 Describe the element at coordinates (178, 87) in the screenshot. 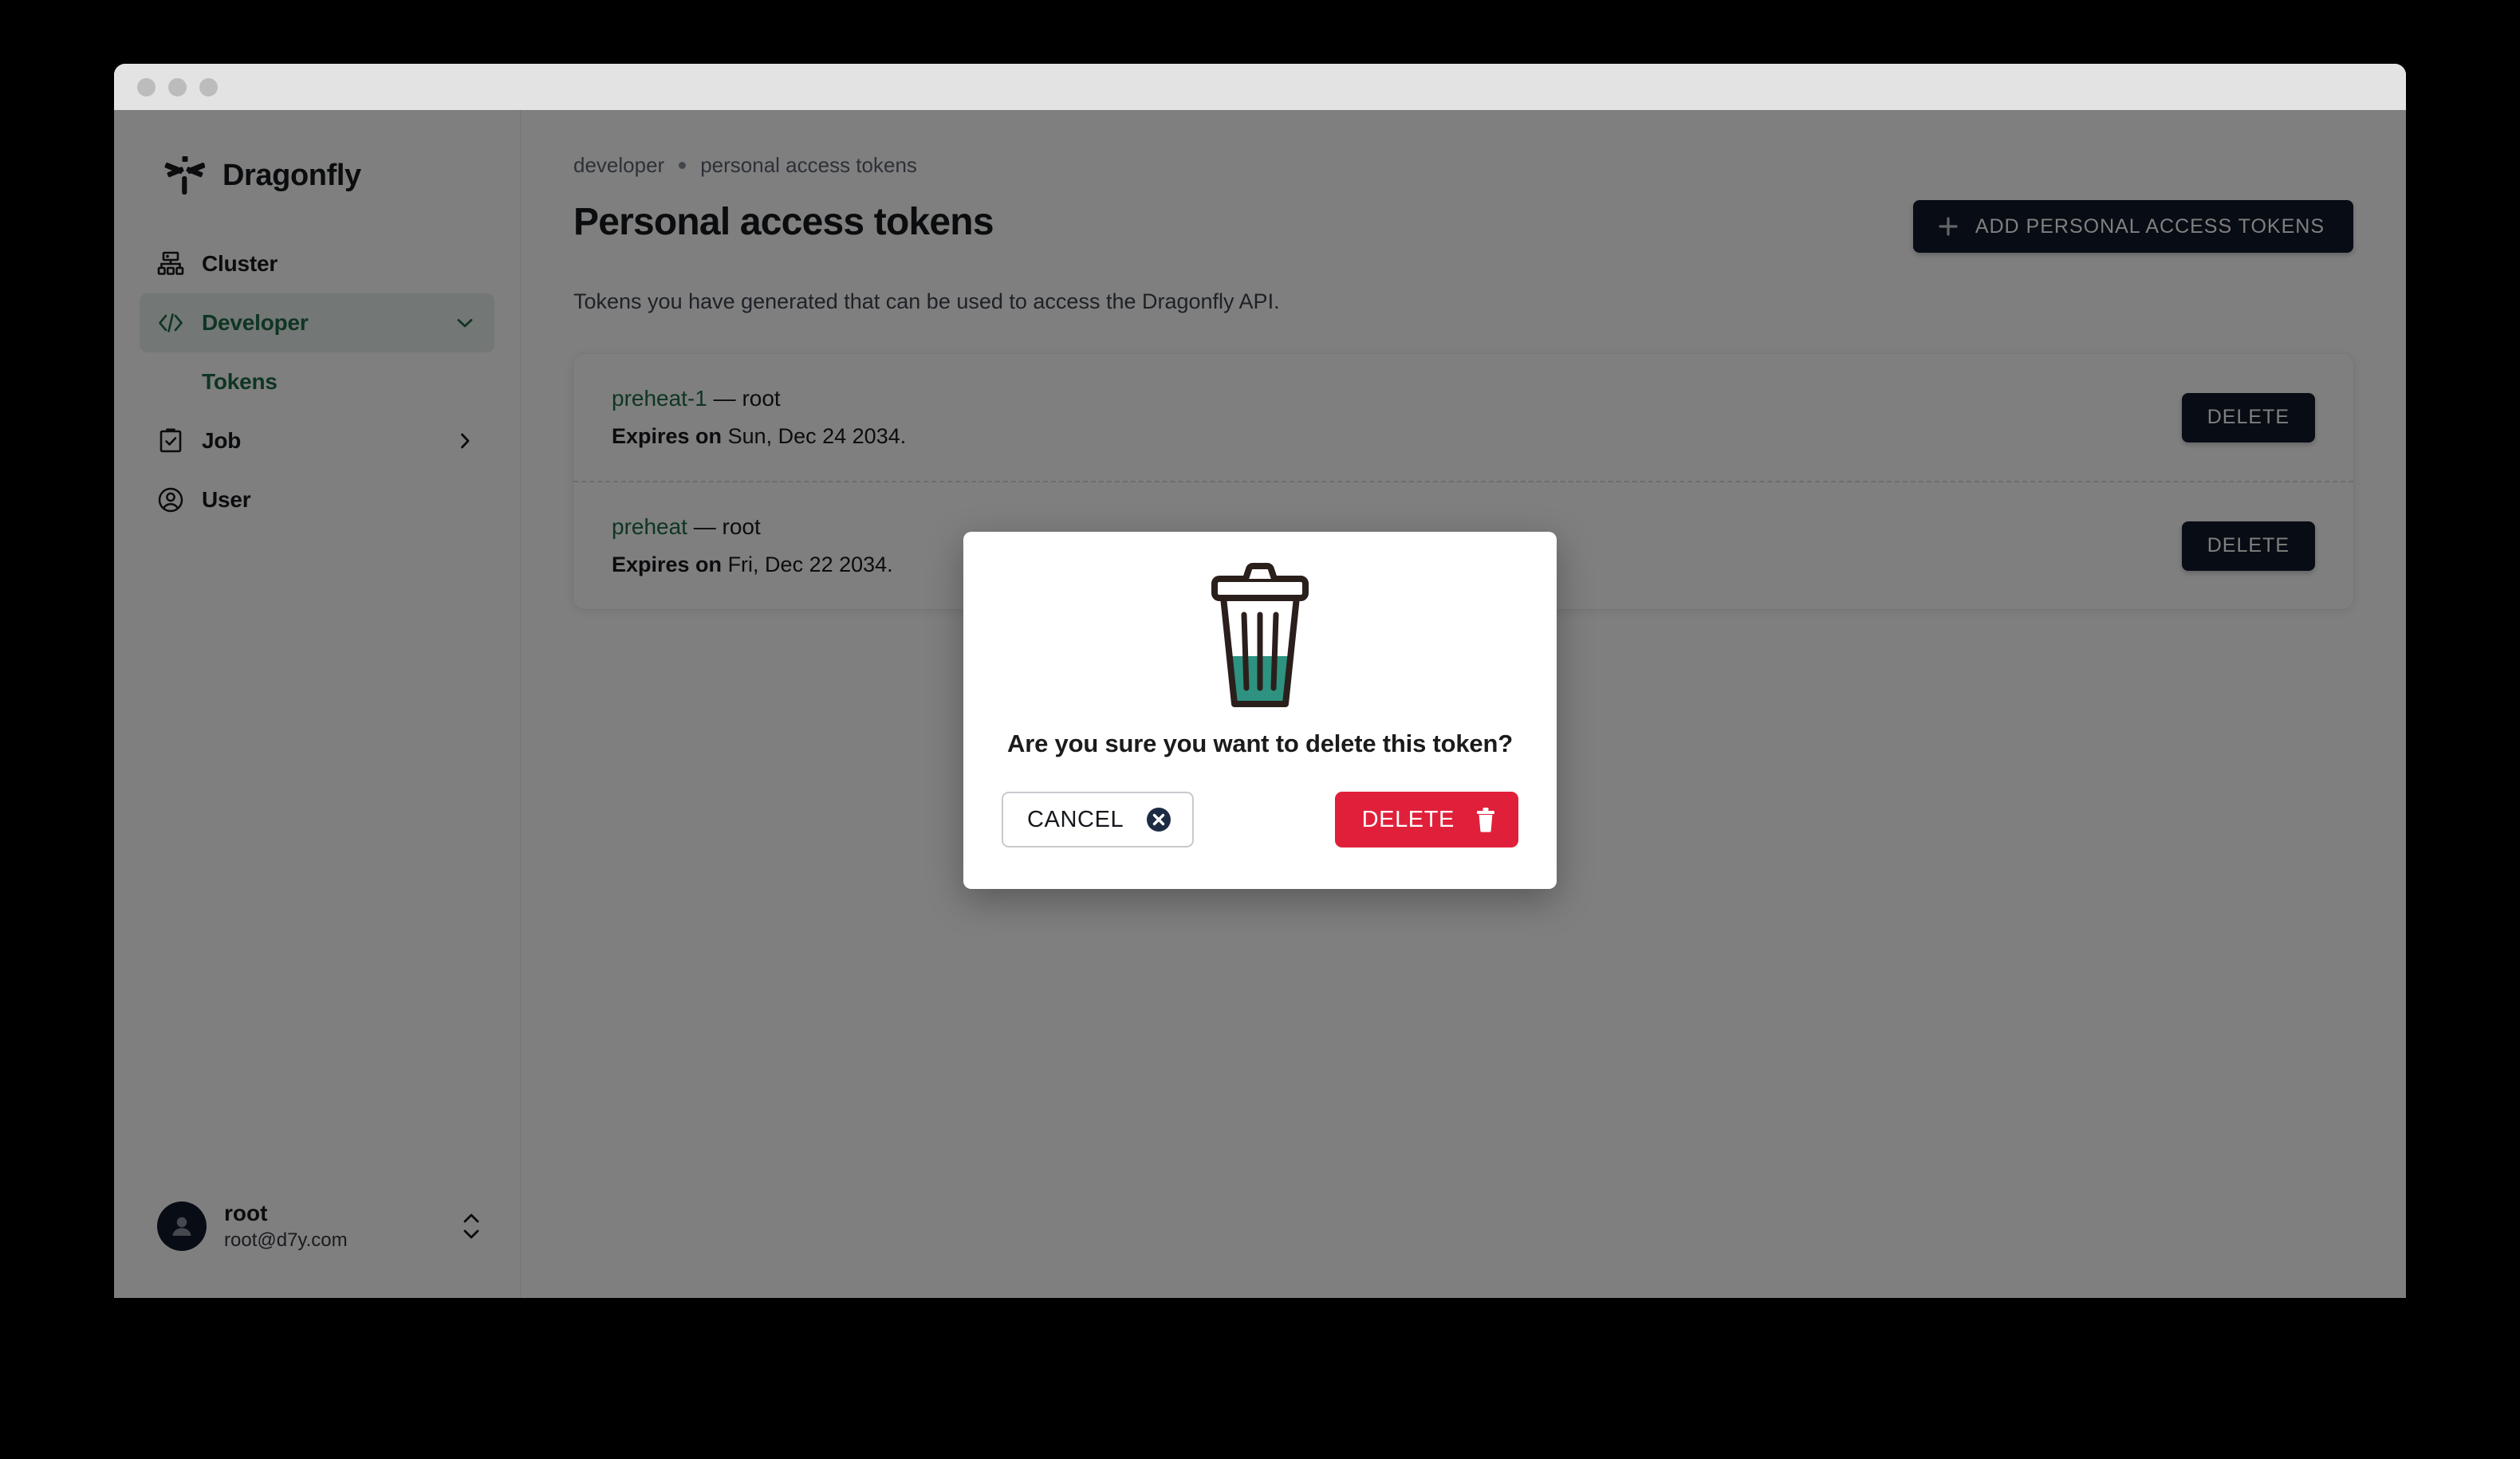

I see `minimize-window-button` at that location.